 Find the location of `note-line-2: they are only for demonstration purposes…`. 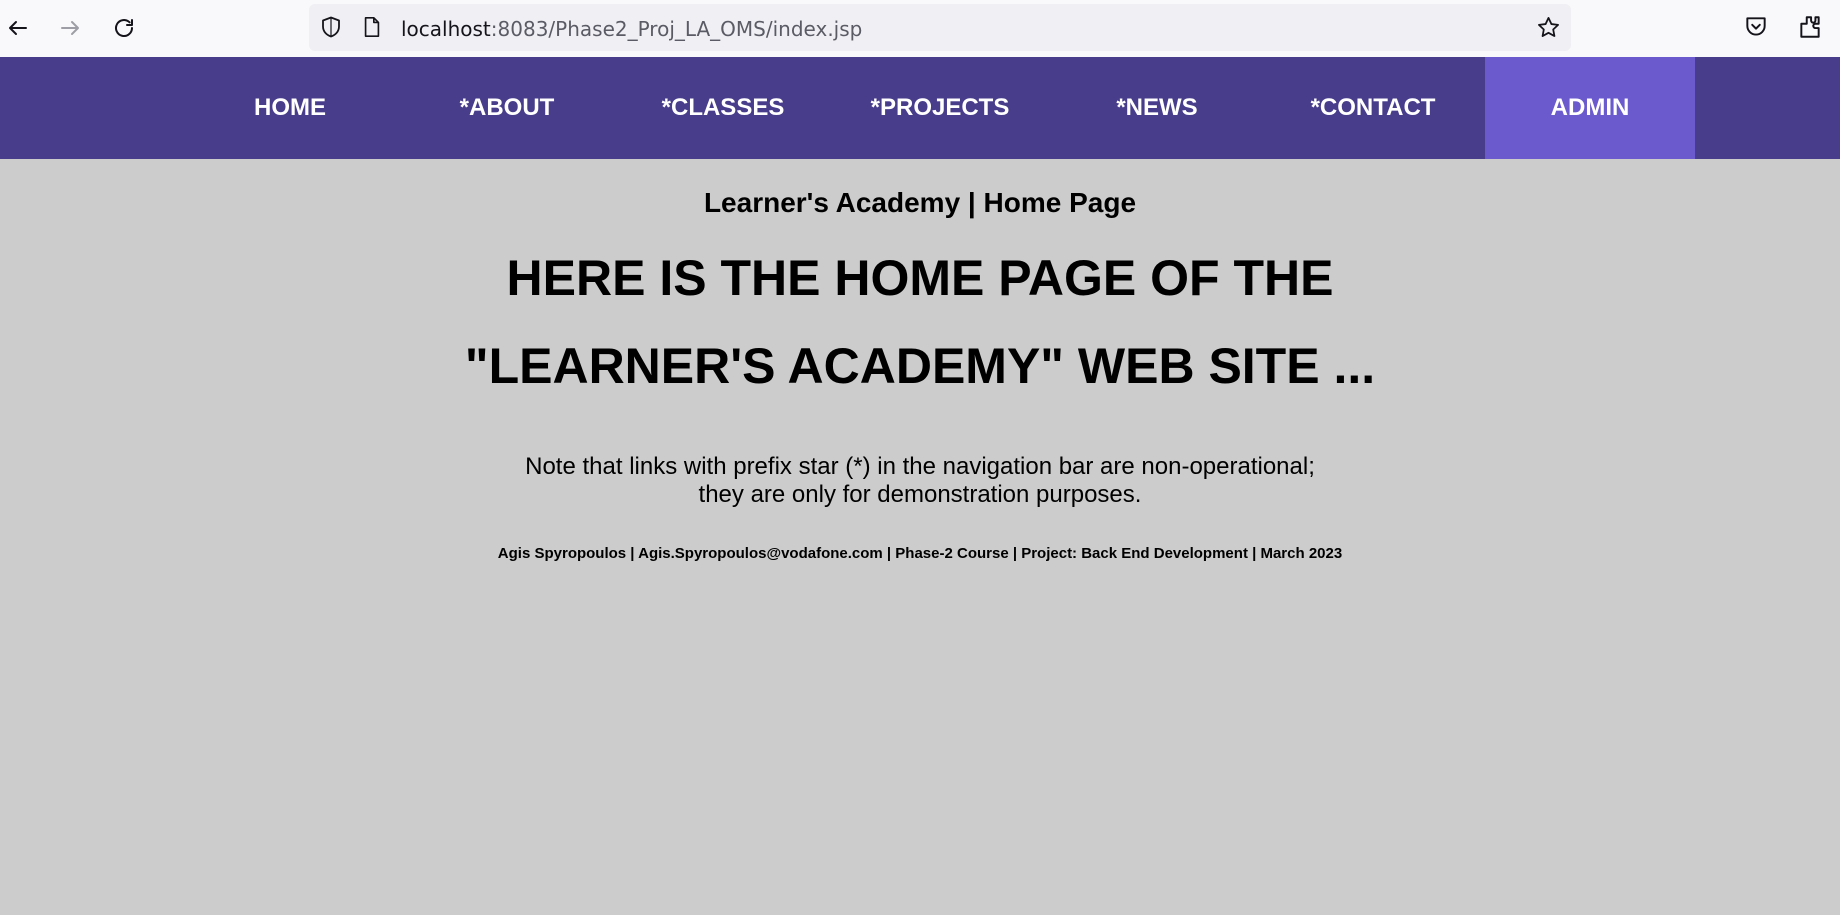

note-line-2: they are only for demonstration purposes… is located at coordinates (920, 494).